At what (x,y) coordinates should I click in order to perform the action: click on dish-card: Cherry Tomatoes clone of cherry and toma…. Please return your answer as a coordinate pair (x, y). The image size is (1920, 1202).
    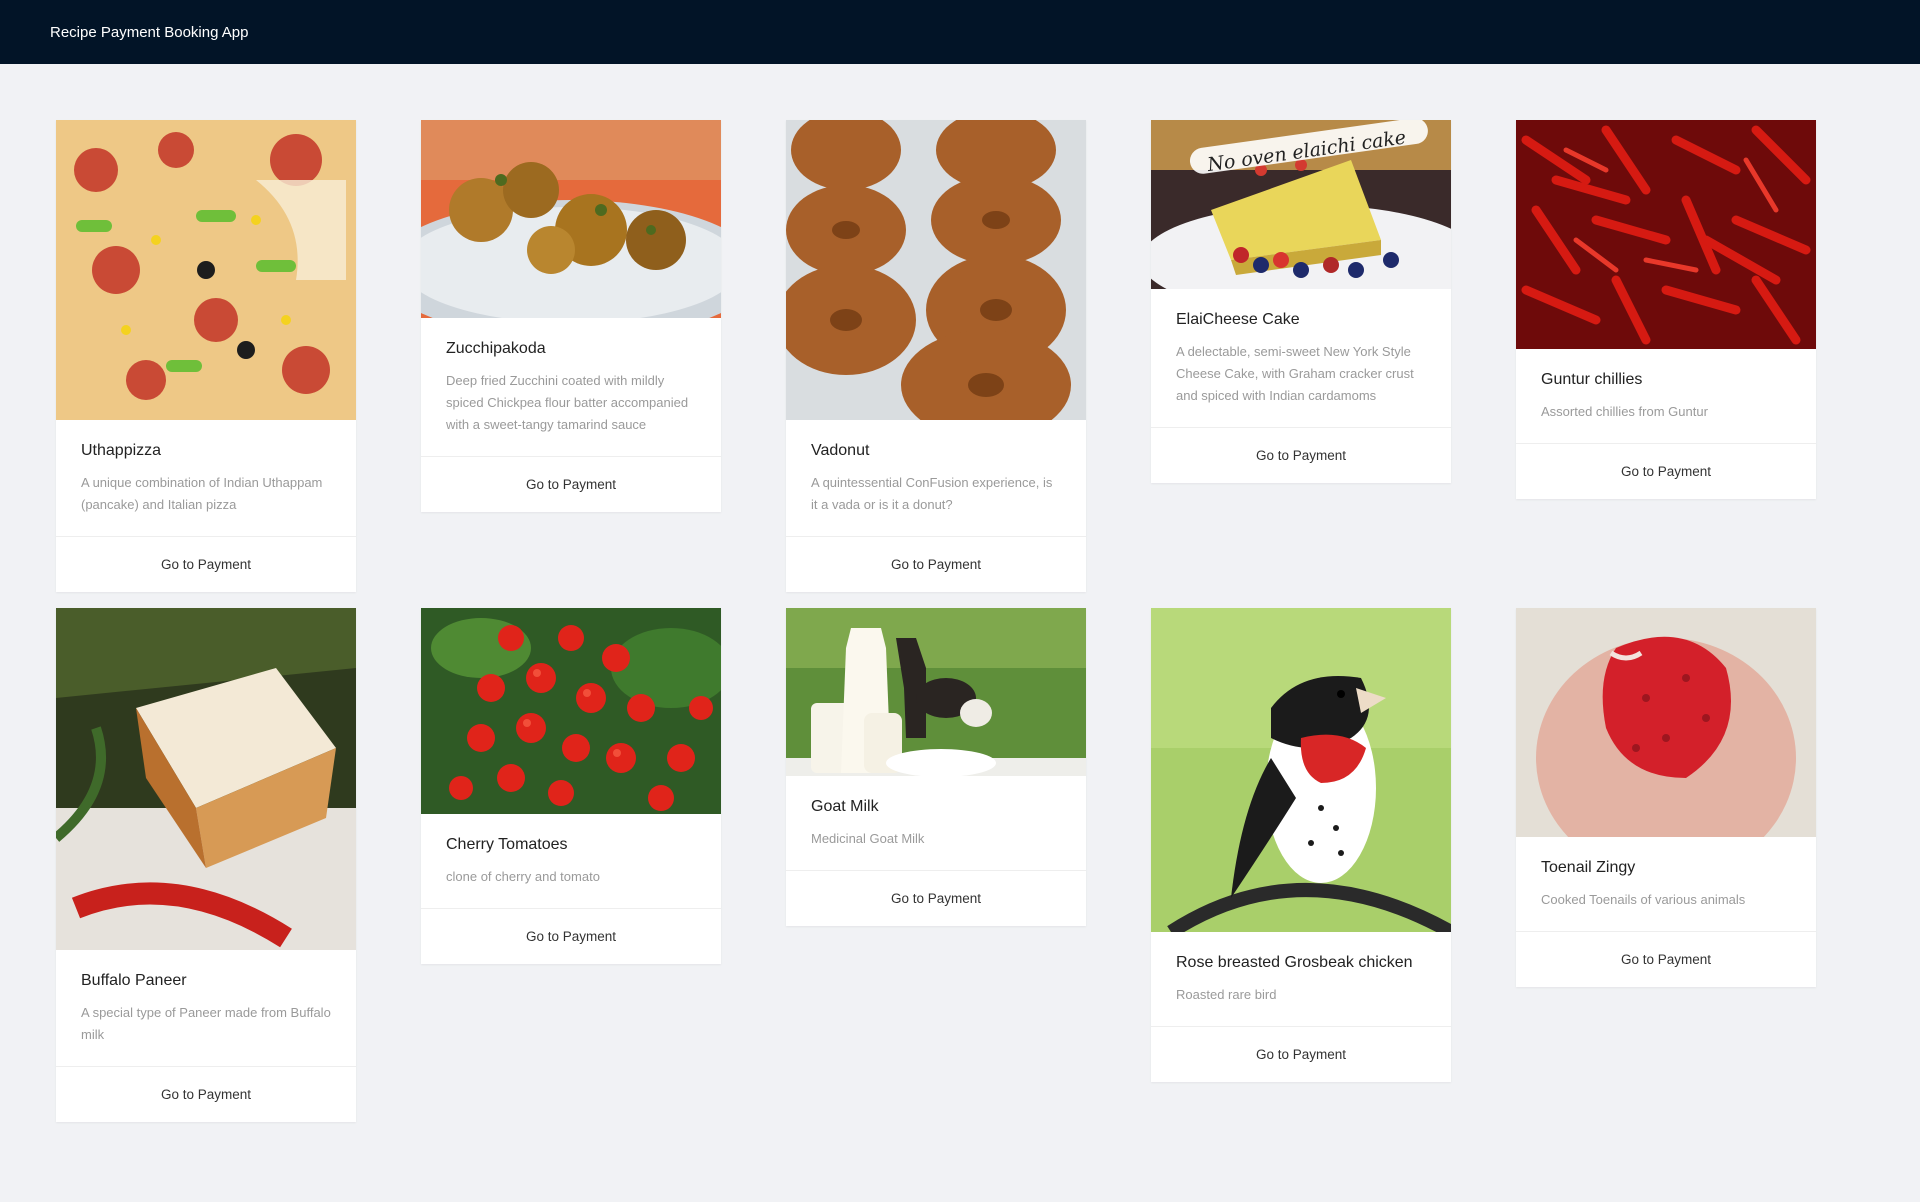
    Looking at the image, I should click on (571, 786).